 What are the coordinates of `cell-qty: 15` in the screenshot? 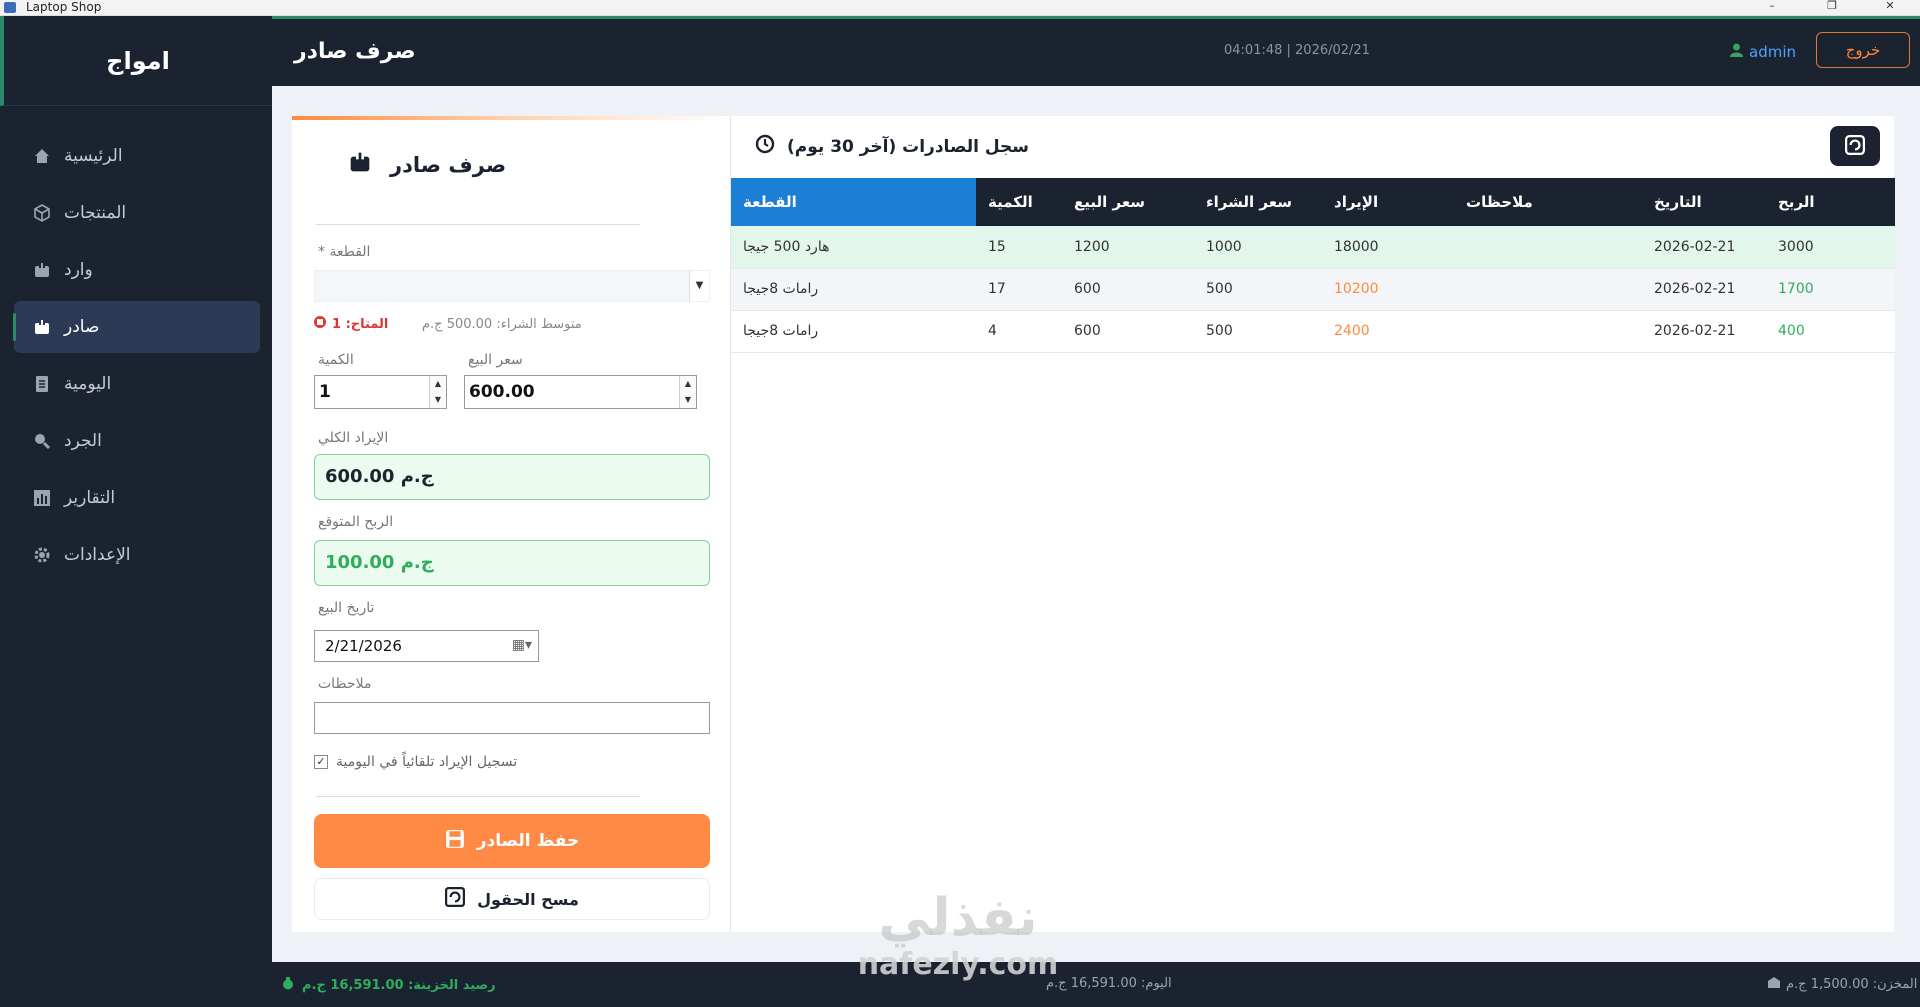 It's located at (1019, 247).